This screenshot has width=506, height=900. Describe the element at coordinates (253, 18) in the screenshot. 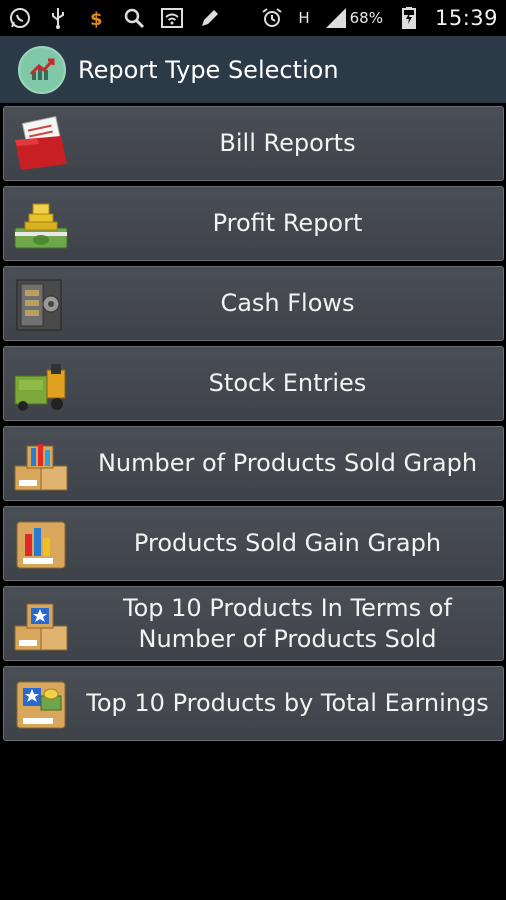

I see `status-bar: $ H 68% 15:39` at that location.